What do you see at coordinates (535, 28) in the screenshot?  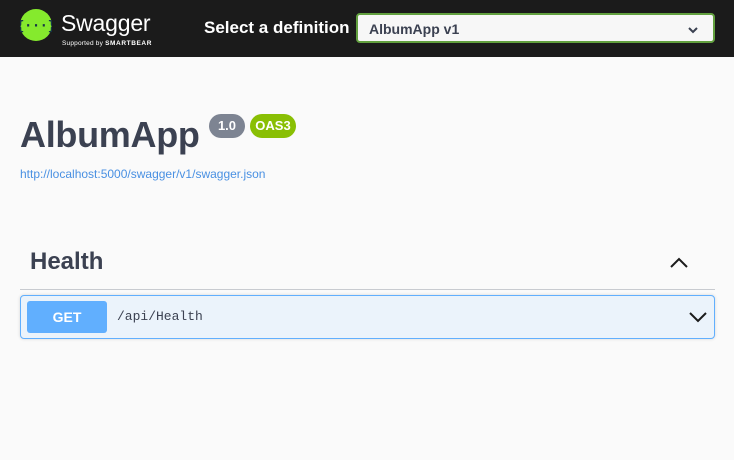 I see `definition-select: AlbumApp v1` at bounding box center [535, 28].